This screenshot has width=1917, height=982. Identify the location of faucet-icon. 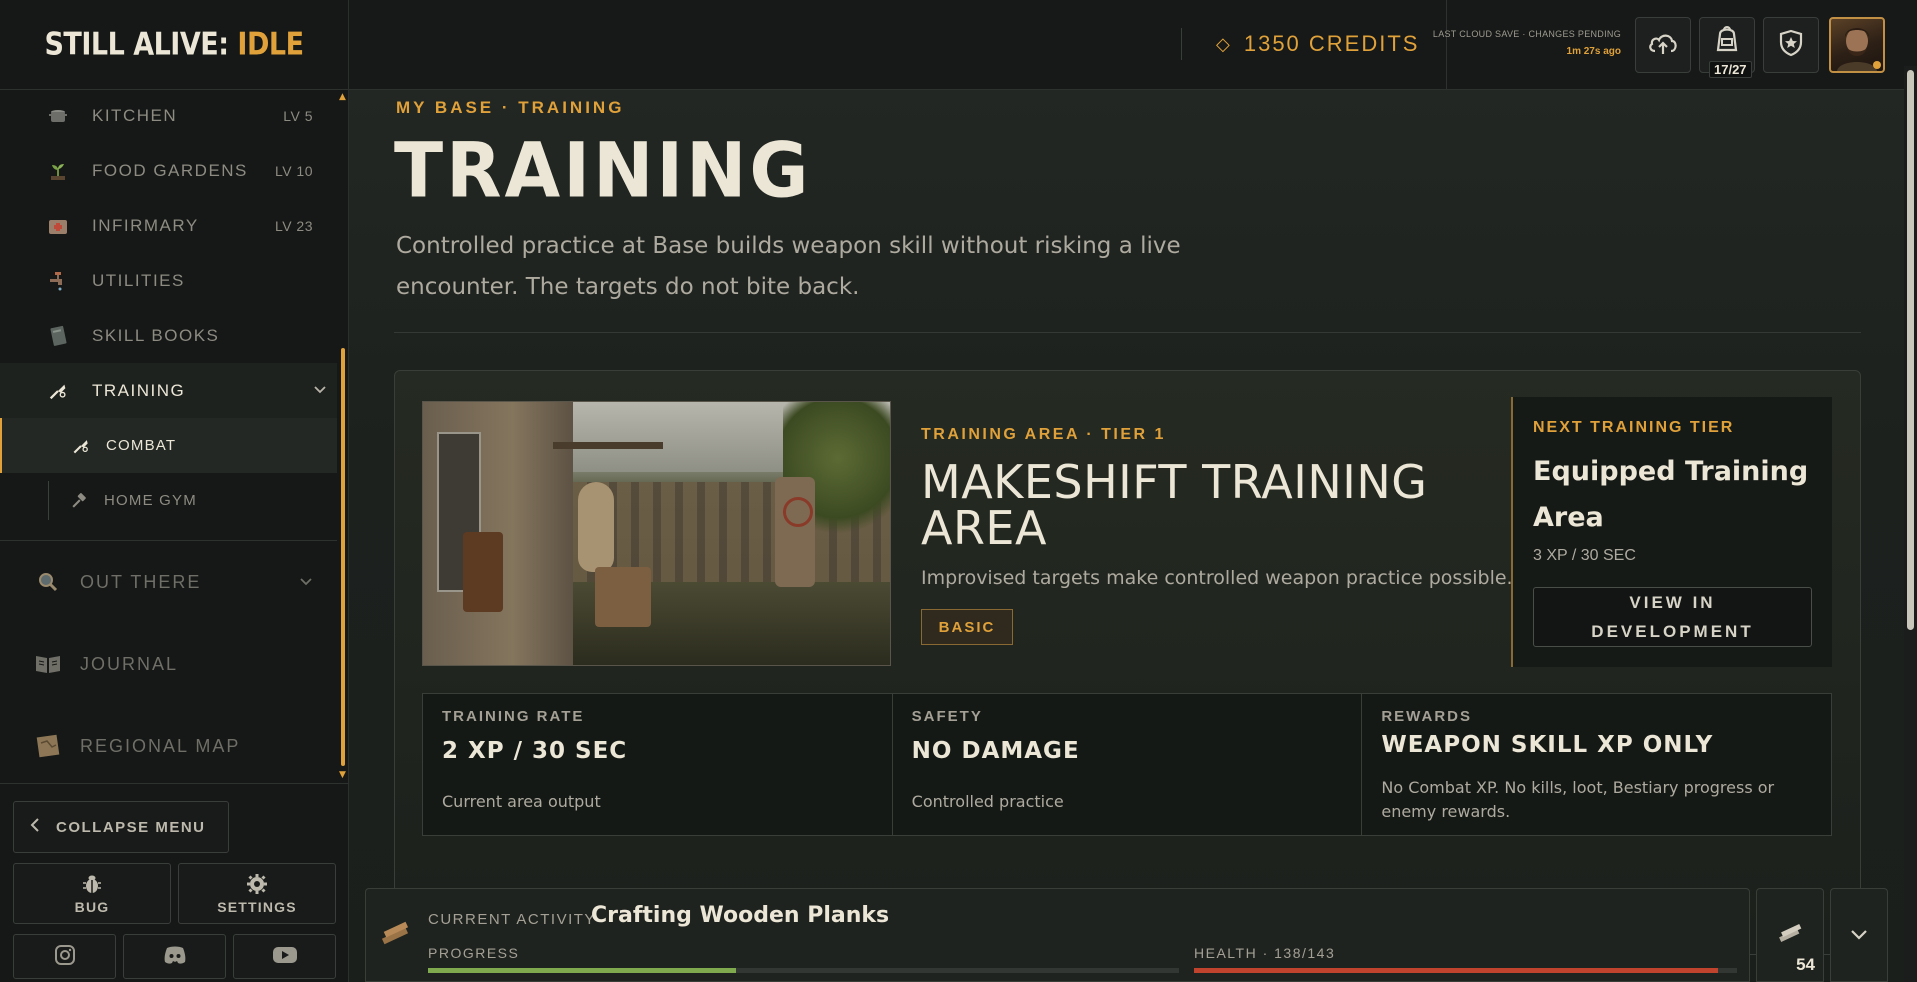
(58, 281).